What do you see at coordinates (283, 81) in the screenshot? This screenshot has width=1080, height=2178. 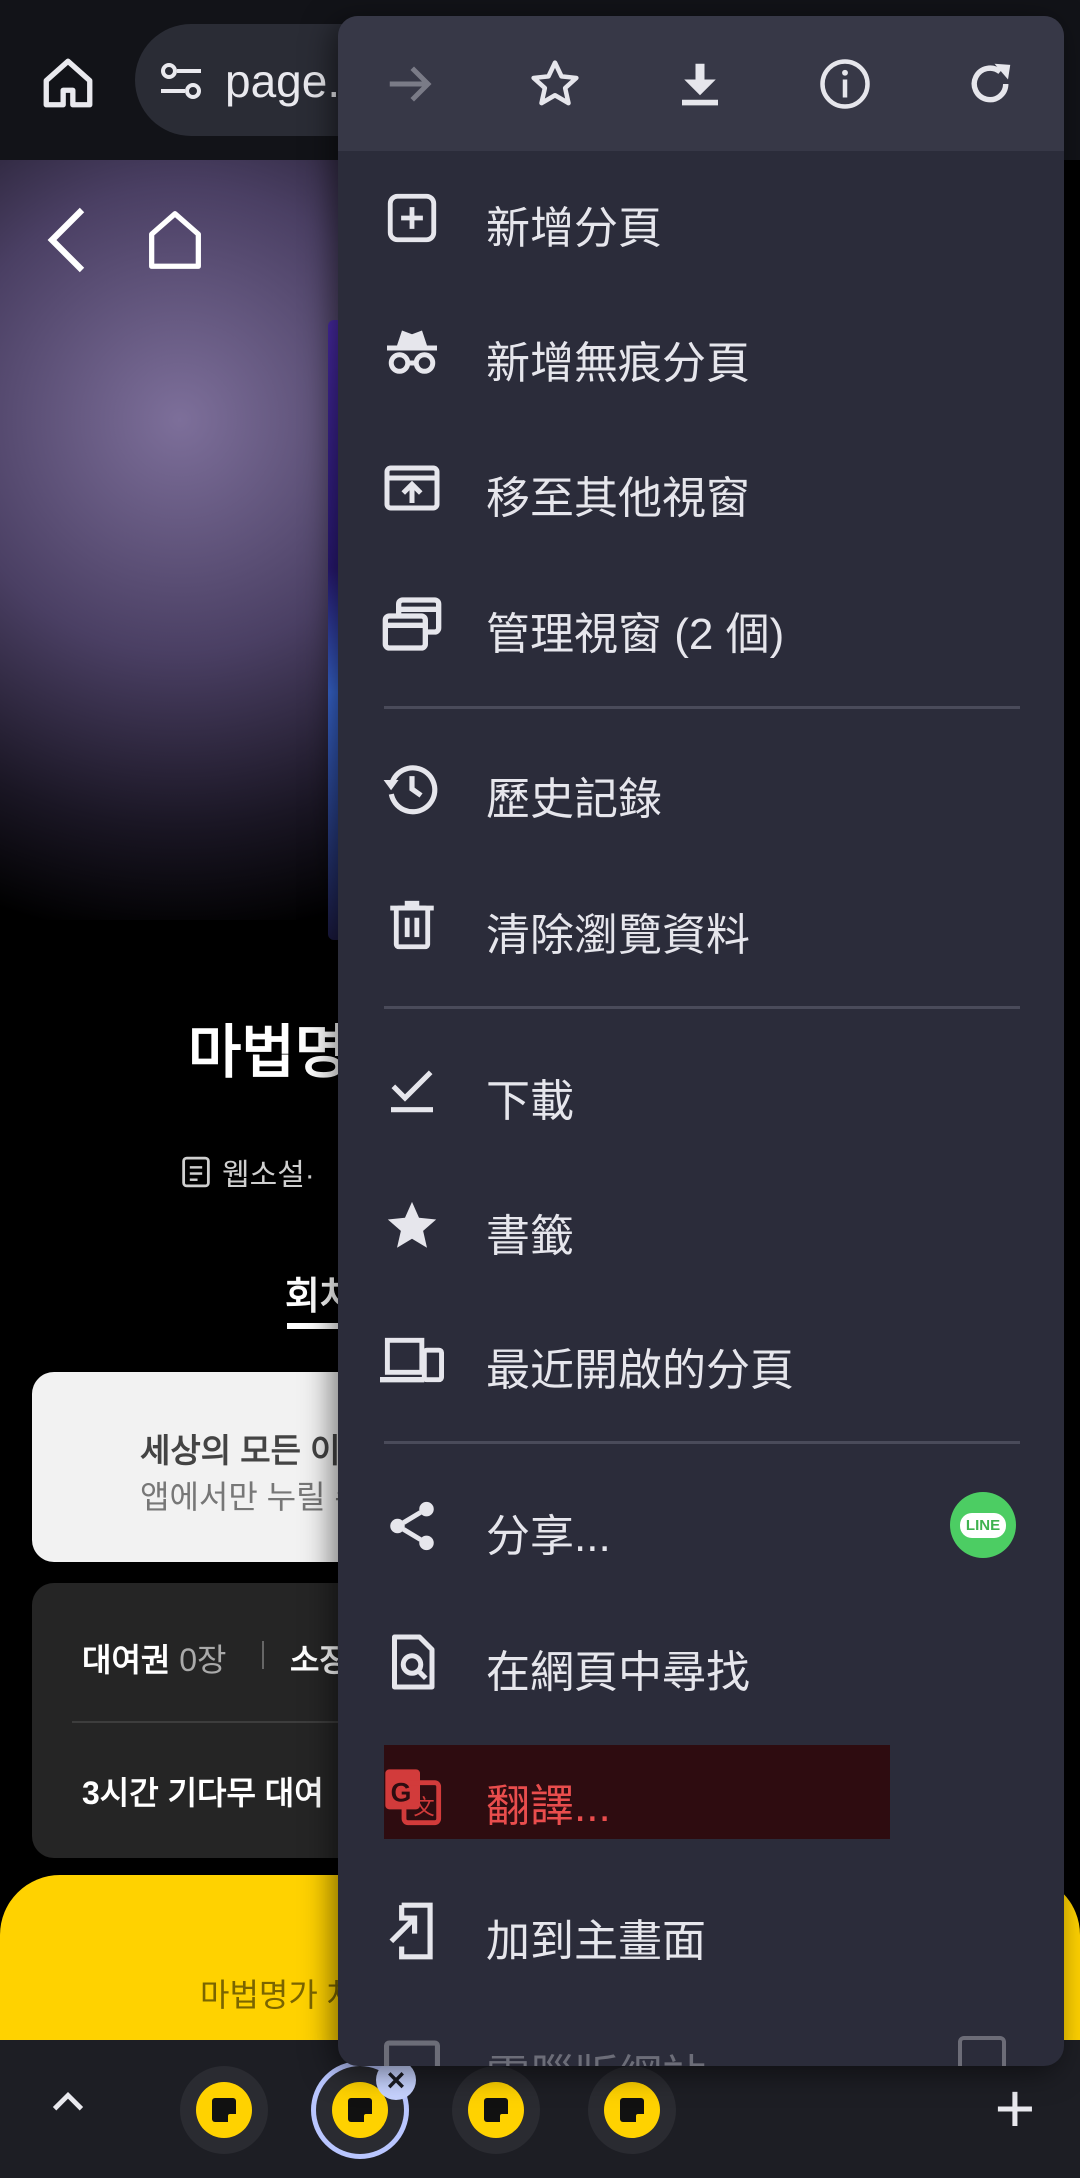 I see `url-text: page.` at bounding box center [283, 81].